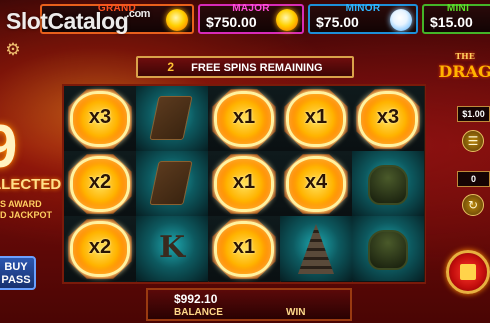 The height and width of the screenshot is (323, 490). I want to click on multiplier-label: x4, so click(316, 182).